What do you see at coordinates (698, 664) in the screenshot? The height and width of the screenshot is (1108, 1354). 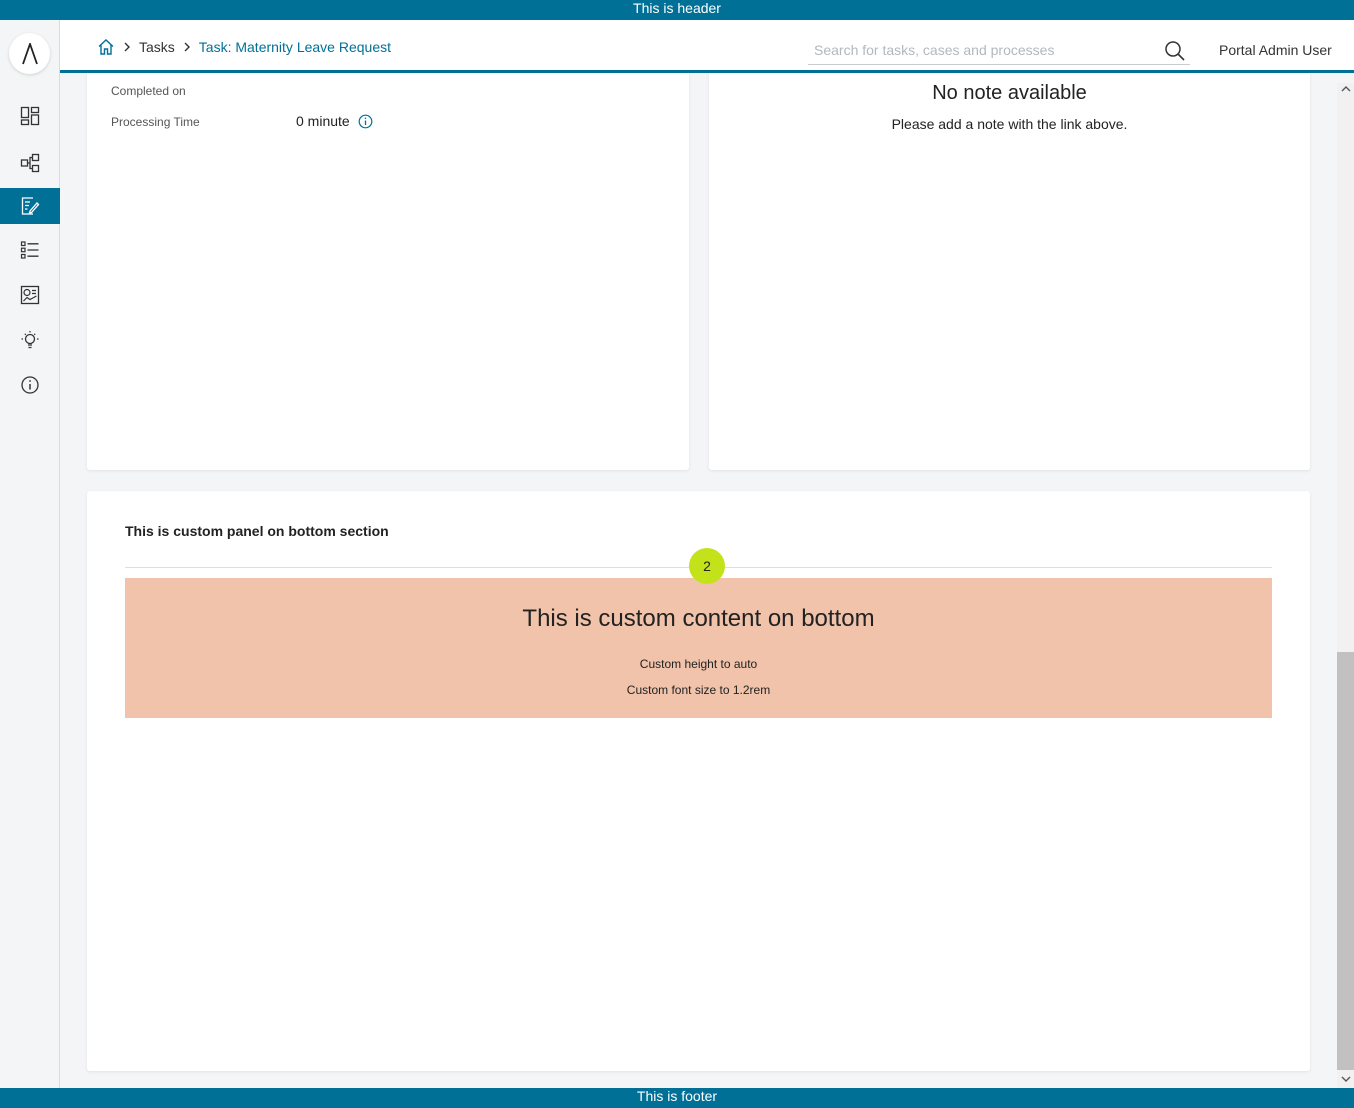 I see `custom-content-line-1: Custom height to auto` at bounding box center [698, 664].